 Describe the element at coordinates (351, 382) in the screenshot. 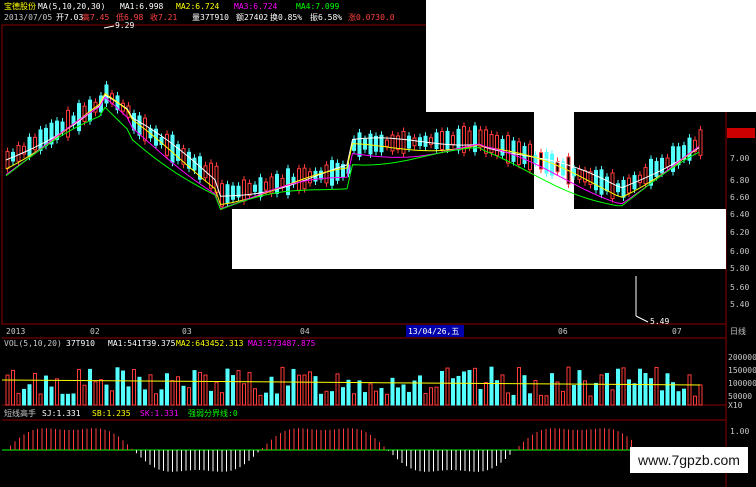

I see `vol-ma-line` at that location.